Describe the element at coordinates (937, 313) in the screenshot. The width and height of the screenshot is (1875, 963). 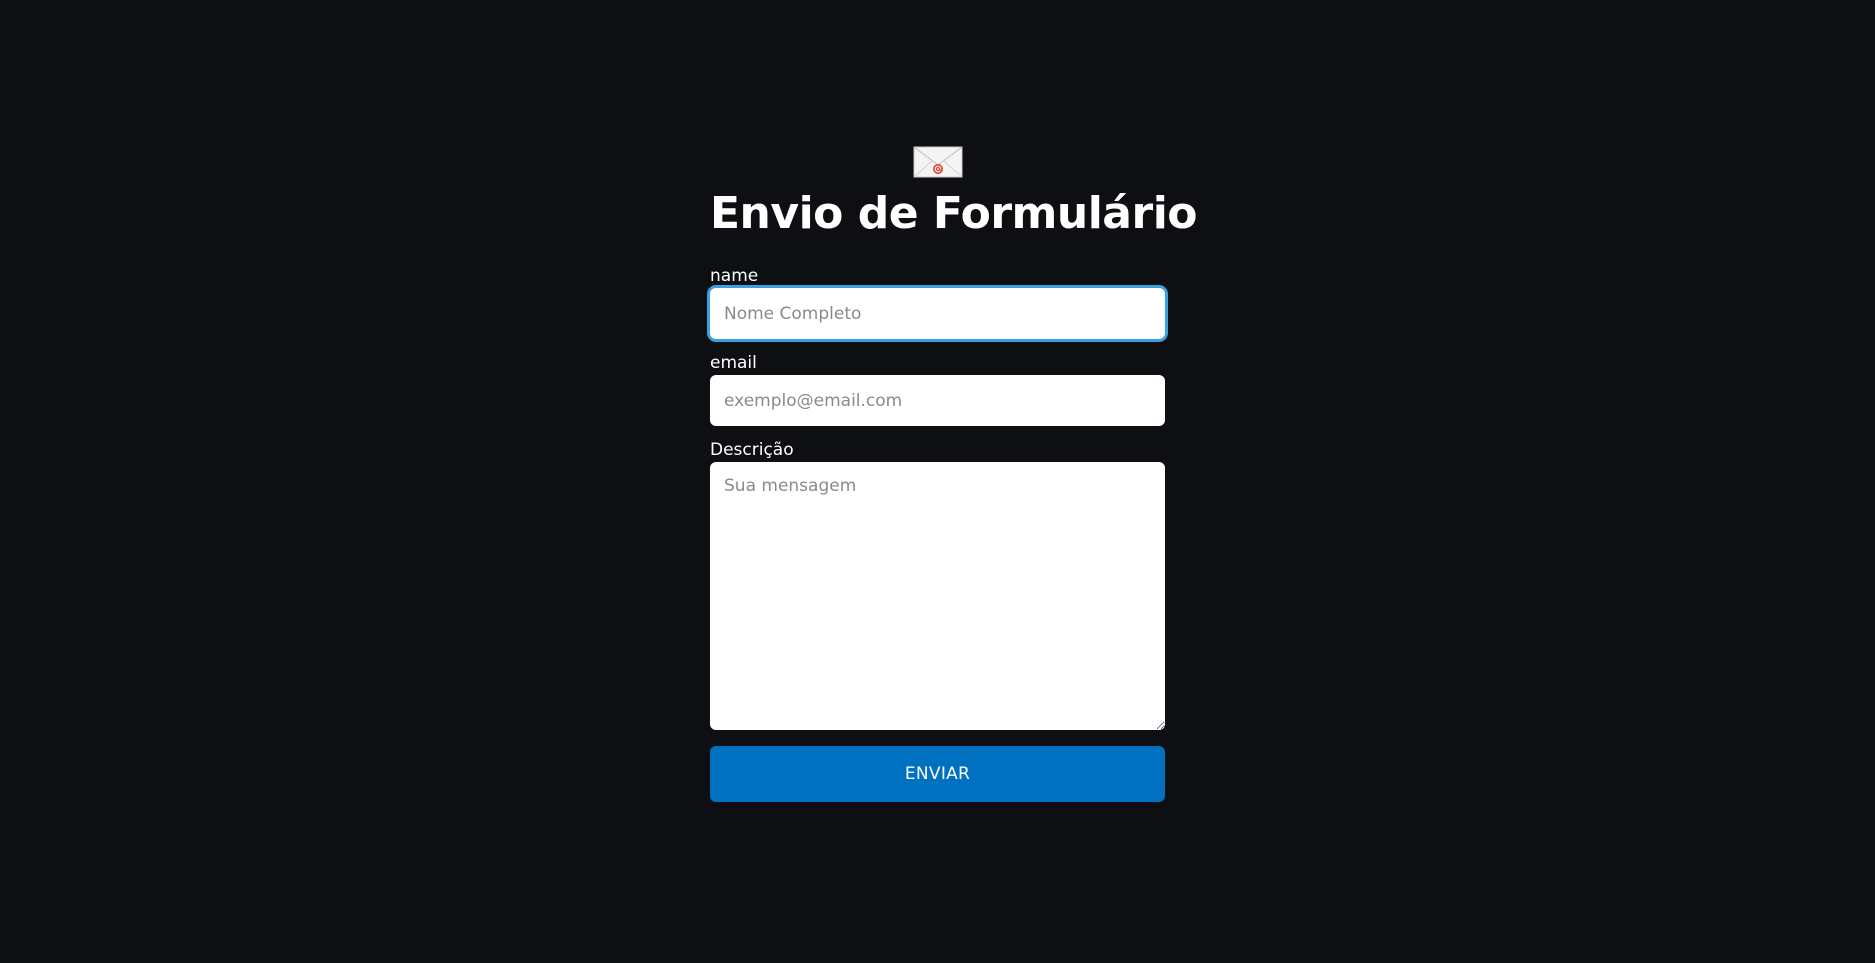
I see `name-input` at that location.